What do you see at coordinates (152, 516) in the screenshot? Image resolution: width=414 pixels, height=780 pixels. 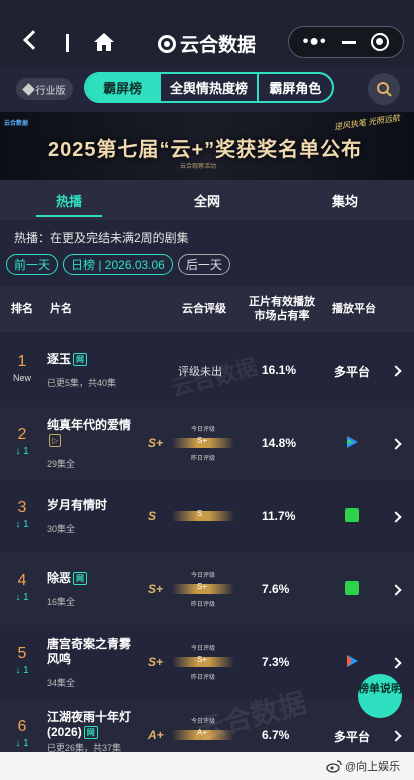 I see `grade-label: S` at bounding box center [152, 516].